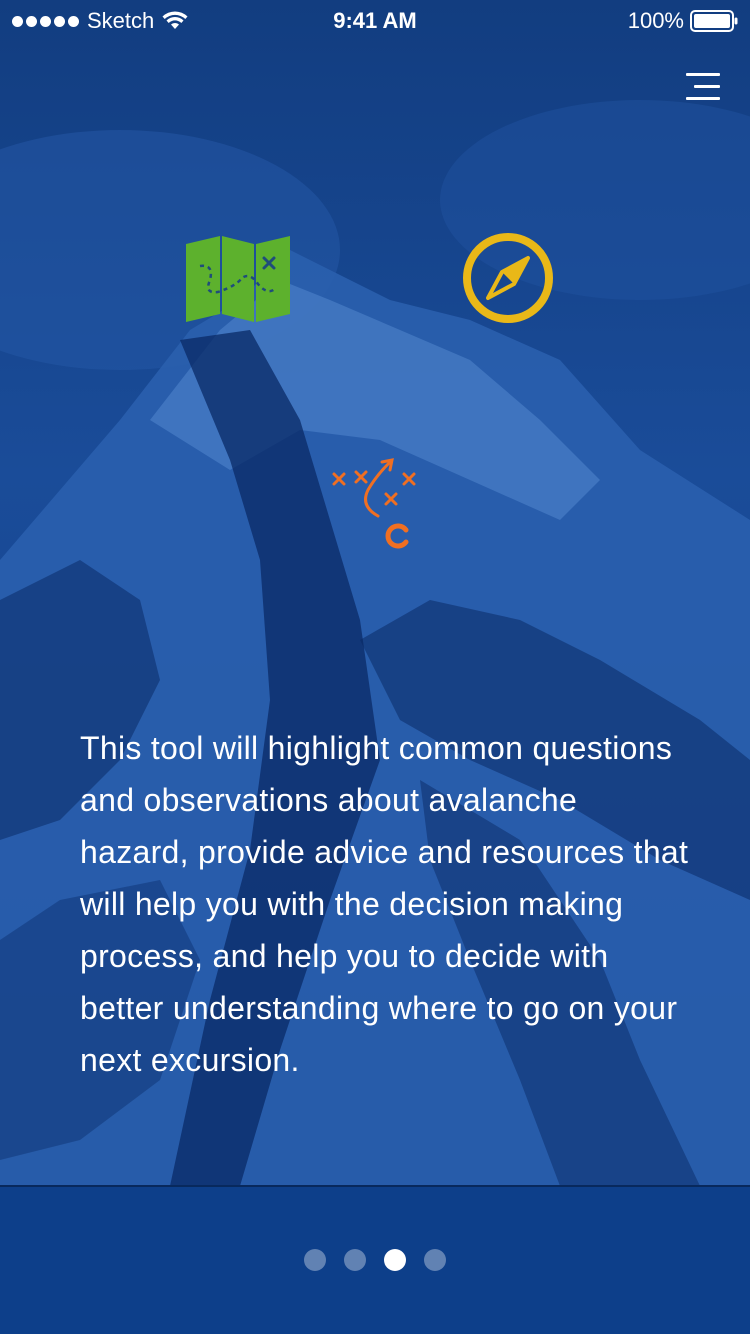  I want to click on battery-percentage: 100%, so click(655, 20).